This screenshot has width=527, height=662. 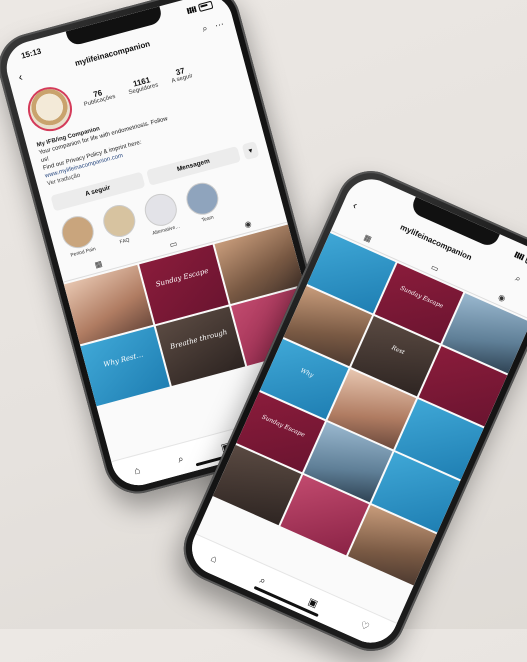 What do you see at coordinates (203, 202) in the screenshot?
I see `highlight-item: Team` at bounding box center [203, 202].